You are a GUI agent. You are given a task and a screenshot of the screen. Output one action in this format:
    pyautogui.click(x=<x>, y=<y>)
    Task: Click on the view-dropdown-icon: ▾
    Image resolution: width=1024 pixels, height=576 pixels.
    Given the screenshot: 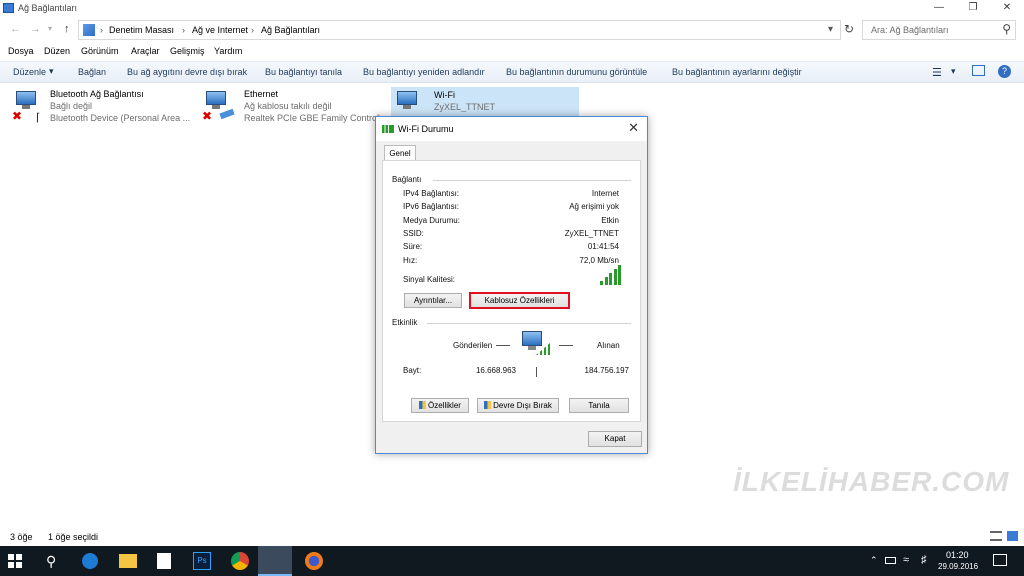 What is the action you would take?
    pyautogui.click(x=953, y=71)
    